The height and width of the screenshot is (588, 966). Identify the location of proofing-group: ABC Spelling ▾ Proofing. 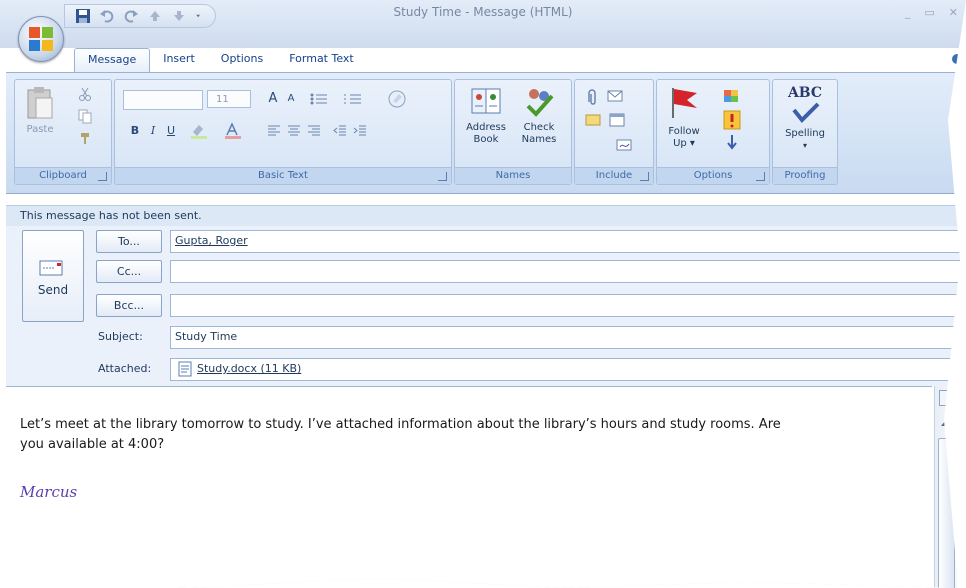
(805, 132).